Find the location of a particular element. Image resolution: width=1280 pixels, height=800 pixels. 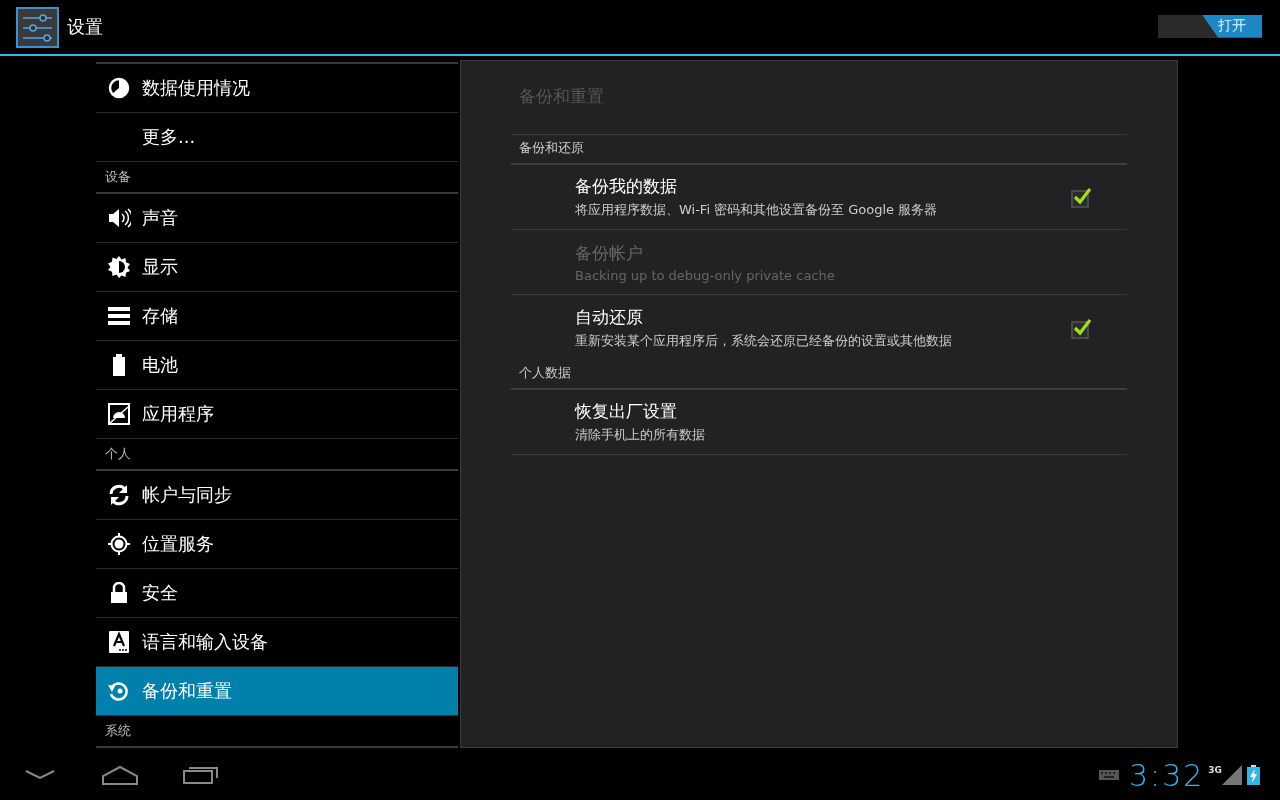

screen-title: 设置 is located at coordinates (85, 27).